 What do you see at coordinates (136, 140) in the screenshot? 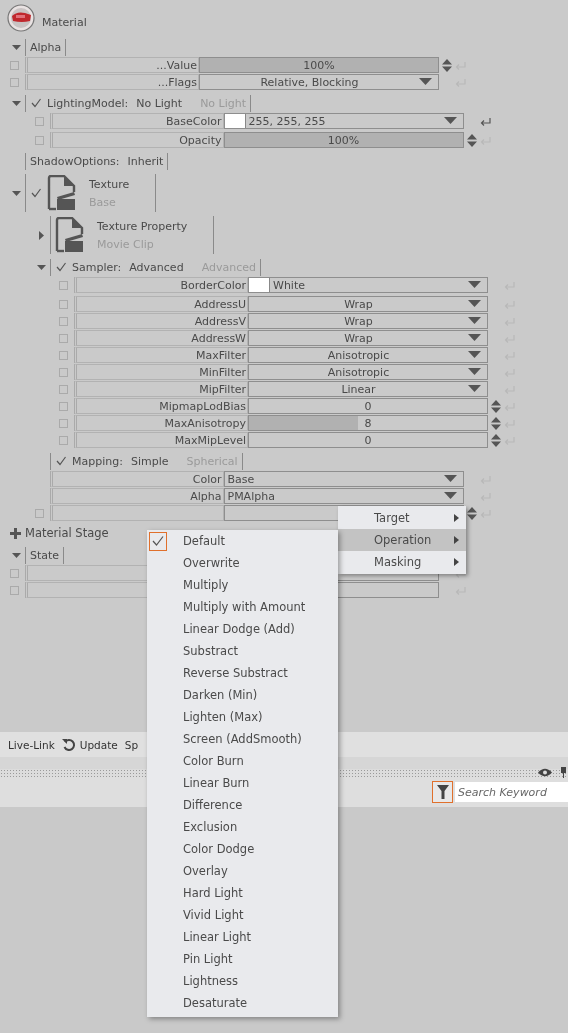
I see `label-field: Opacity` at bounding box center [136, 140].